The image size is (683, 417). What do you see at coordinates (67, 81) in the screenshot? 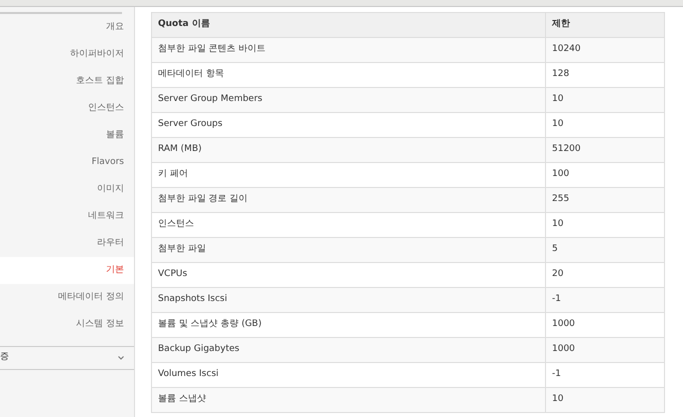
I see `sidebar-item: 호스트 집합` at bounding box center [67, 81].